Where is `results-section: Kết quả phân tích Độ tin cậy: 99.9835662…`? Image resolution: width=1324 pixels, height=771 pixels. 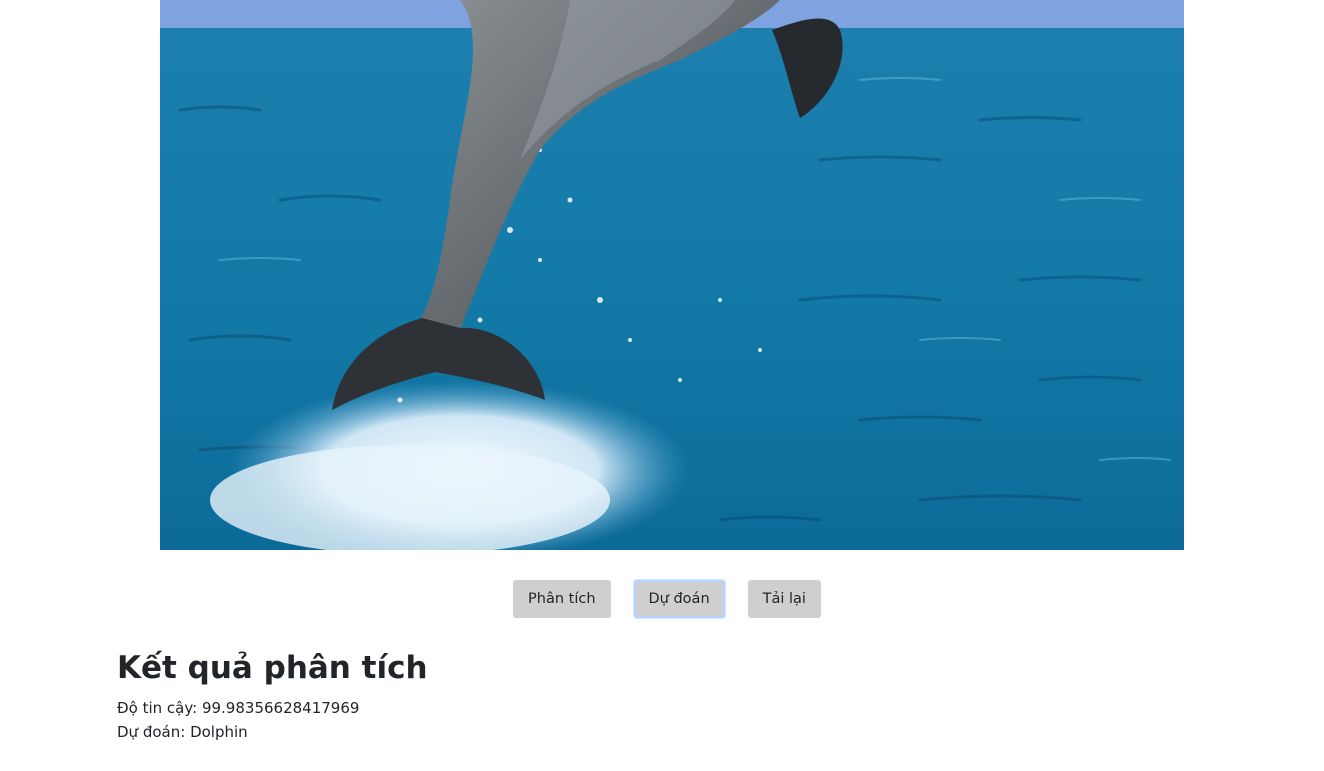 results-section: Kết quả phân tích Độ tin cậy: 99.9835662… is located at coordinates (272, 696).